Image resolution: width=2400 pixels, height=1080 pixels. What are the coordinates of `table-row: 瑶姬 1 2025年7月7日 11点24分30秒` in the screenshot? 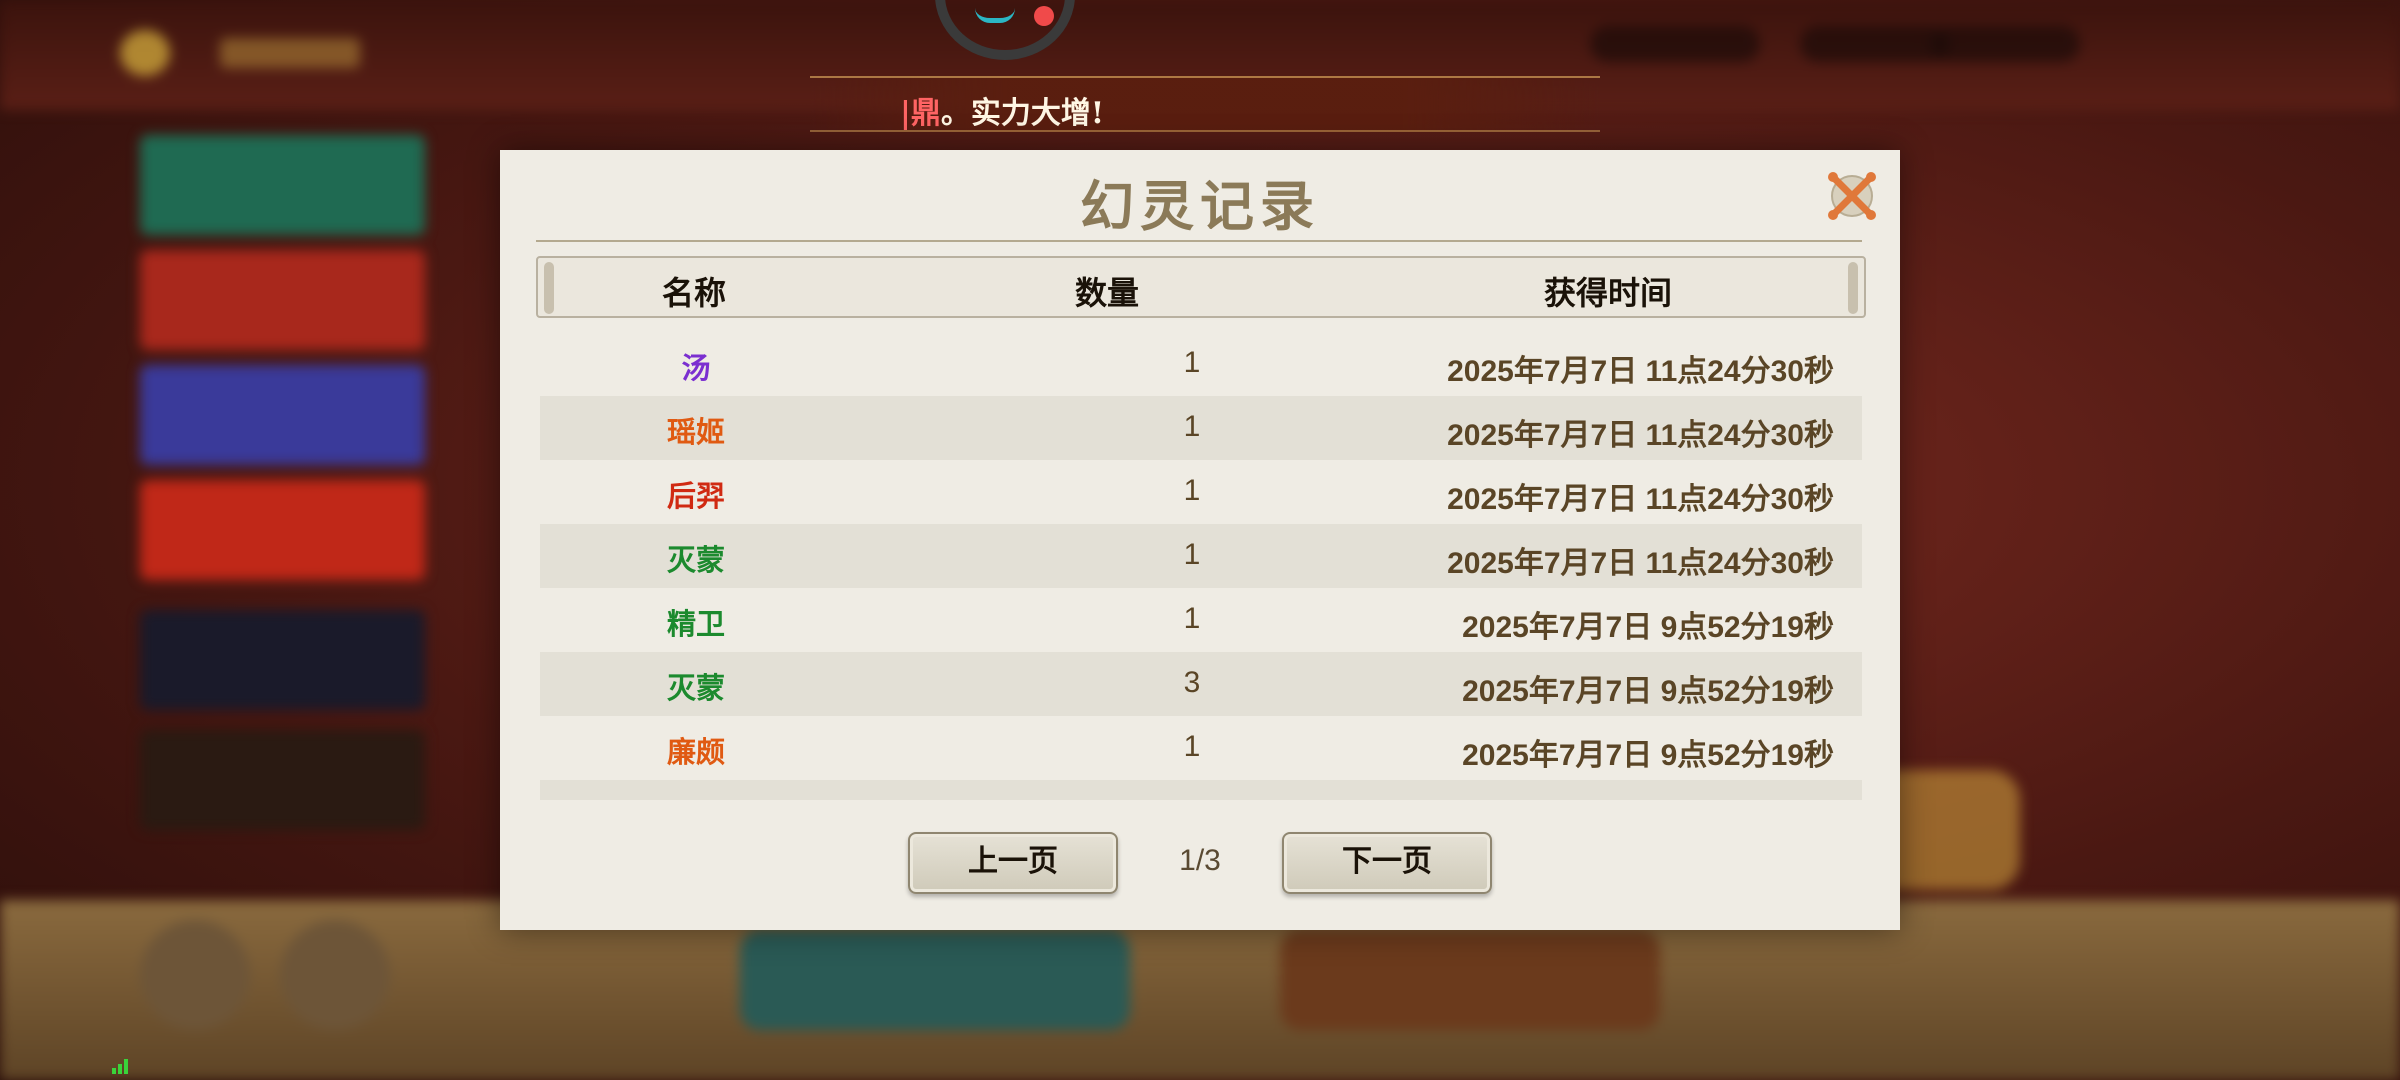 It's located at (1201, 428).